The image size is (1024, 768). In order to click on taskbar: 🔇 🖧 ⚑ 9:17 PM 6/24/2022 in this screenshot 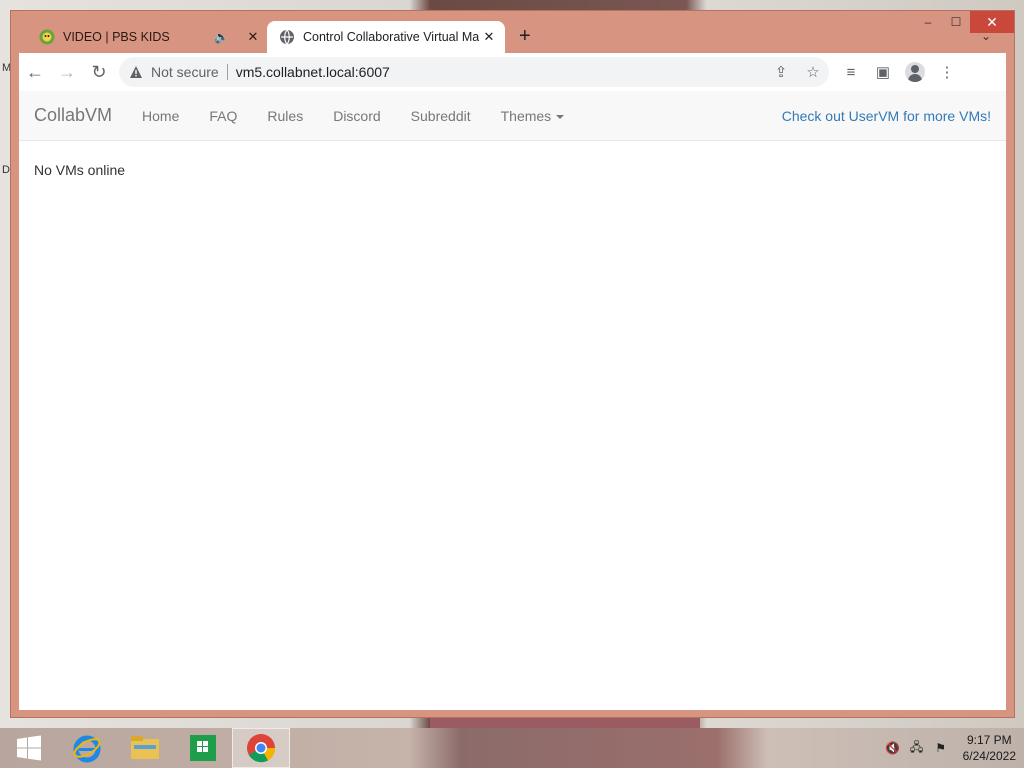, I will do `click(512, 748)`.